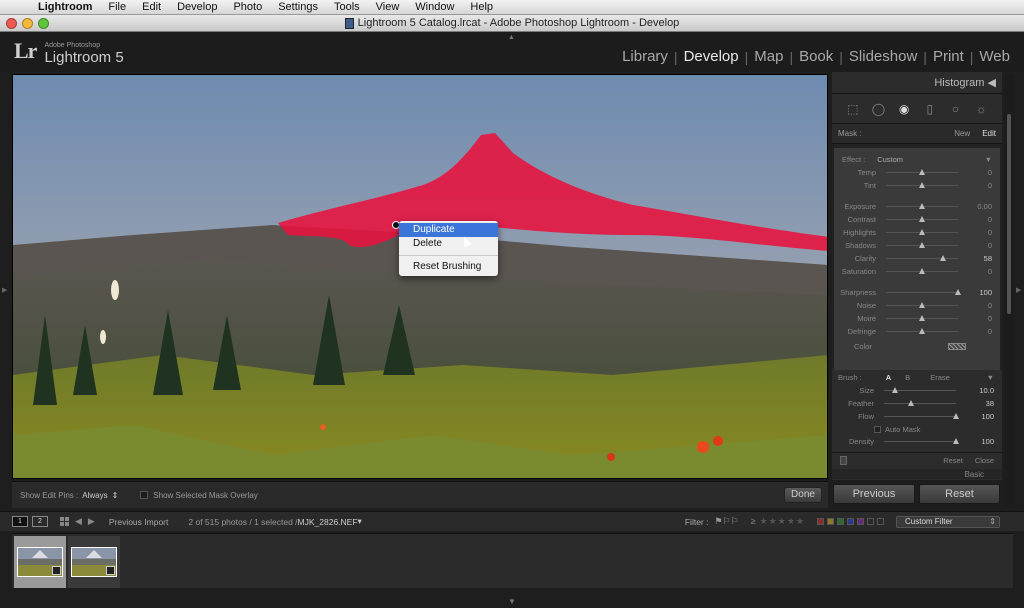  I want to click on color-swatch, so click(957, 346).